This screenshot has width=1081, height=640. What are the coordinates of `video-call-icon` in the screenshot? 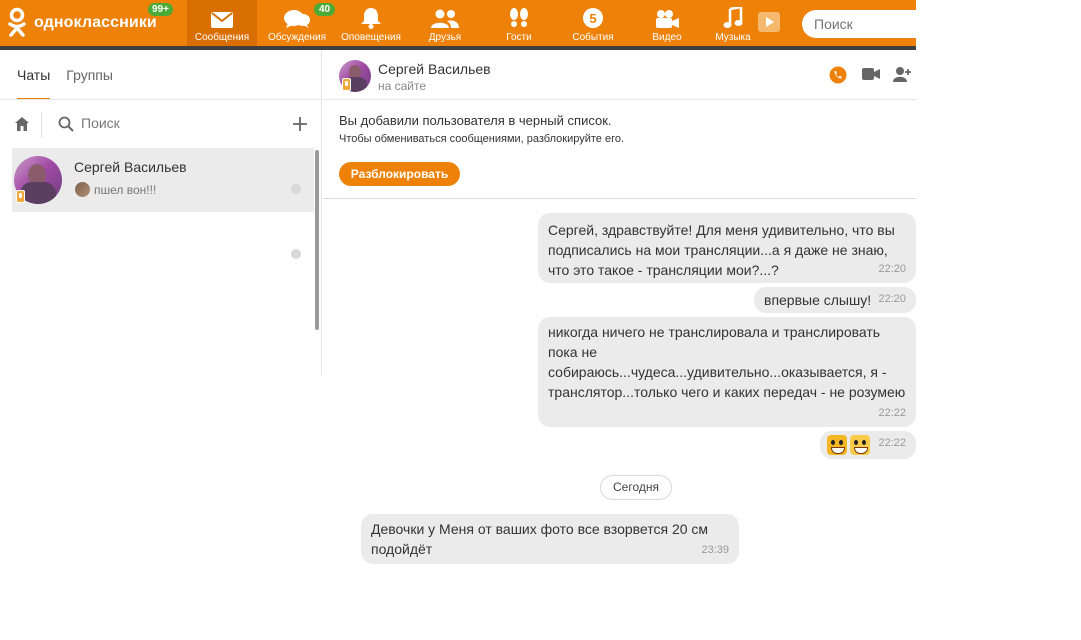 It's located at (871, 74).